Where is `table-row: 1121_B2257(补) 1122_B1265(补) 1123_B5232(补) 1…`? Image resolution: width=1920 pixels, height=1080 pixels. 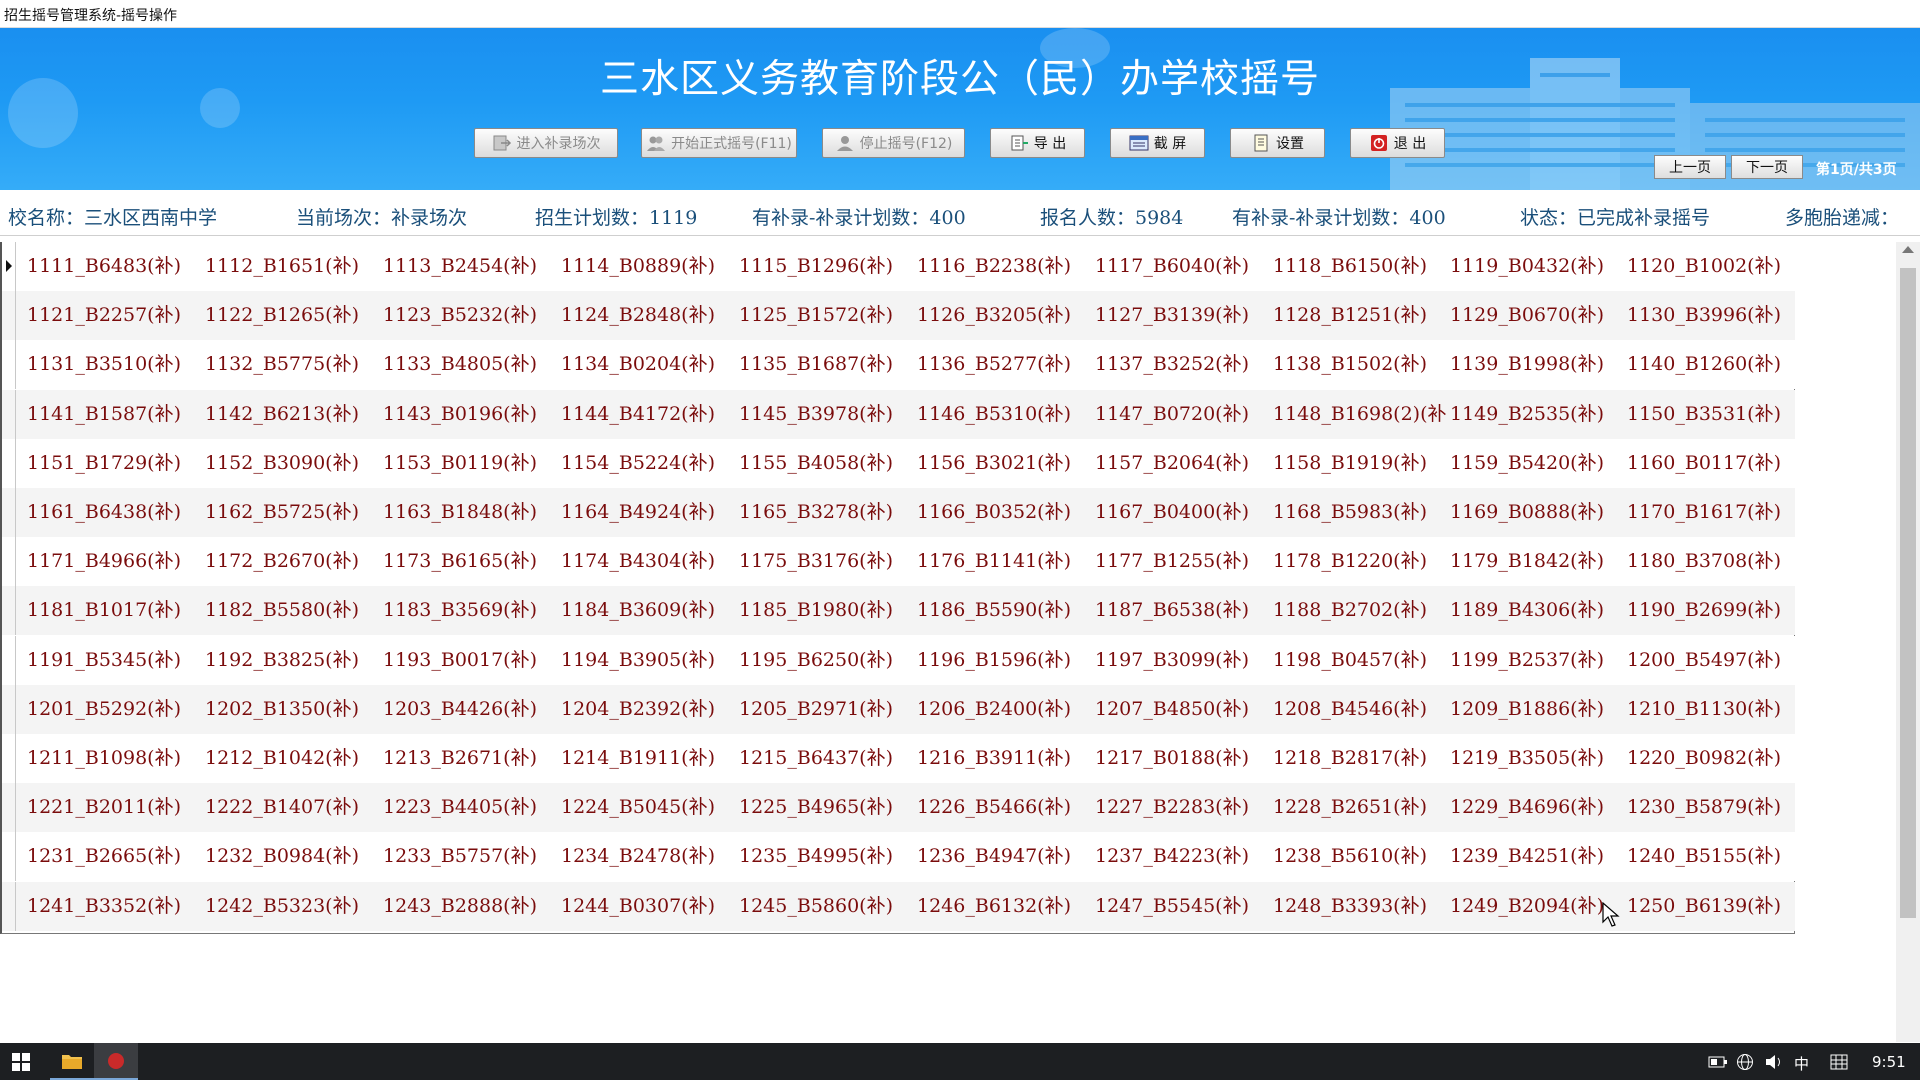
table-row: 1121_B2257(补) 1122_B1265(补) 1123_B5232(补) 1… is located at coordinates (898, 316).